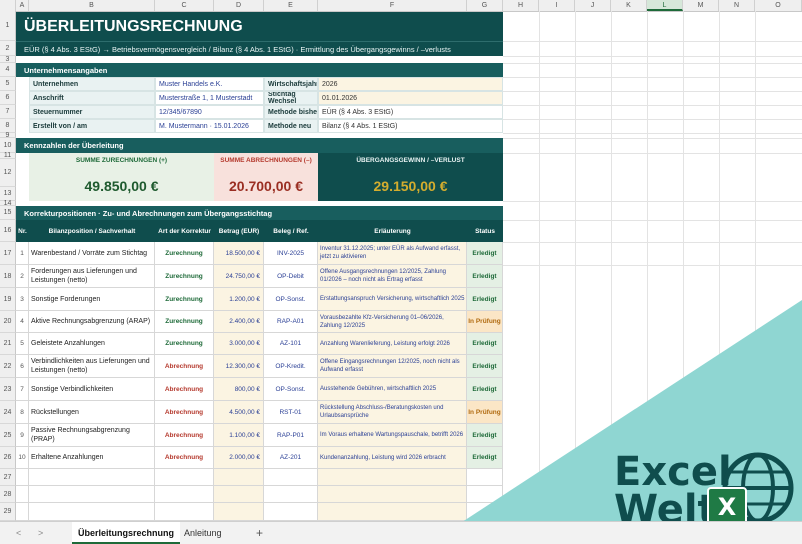 This screenshot has width=802, height=544. What do you see at coordinates (92, 322) in the screenshot?
I see `cell-position: Aktive Rechnungsabgrenzung (ARAP)` at bounding box center [92, 322].